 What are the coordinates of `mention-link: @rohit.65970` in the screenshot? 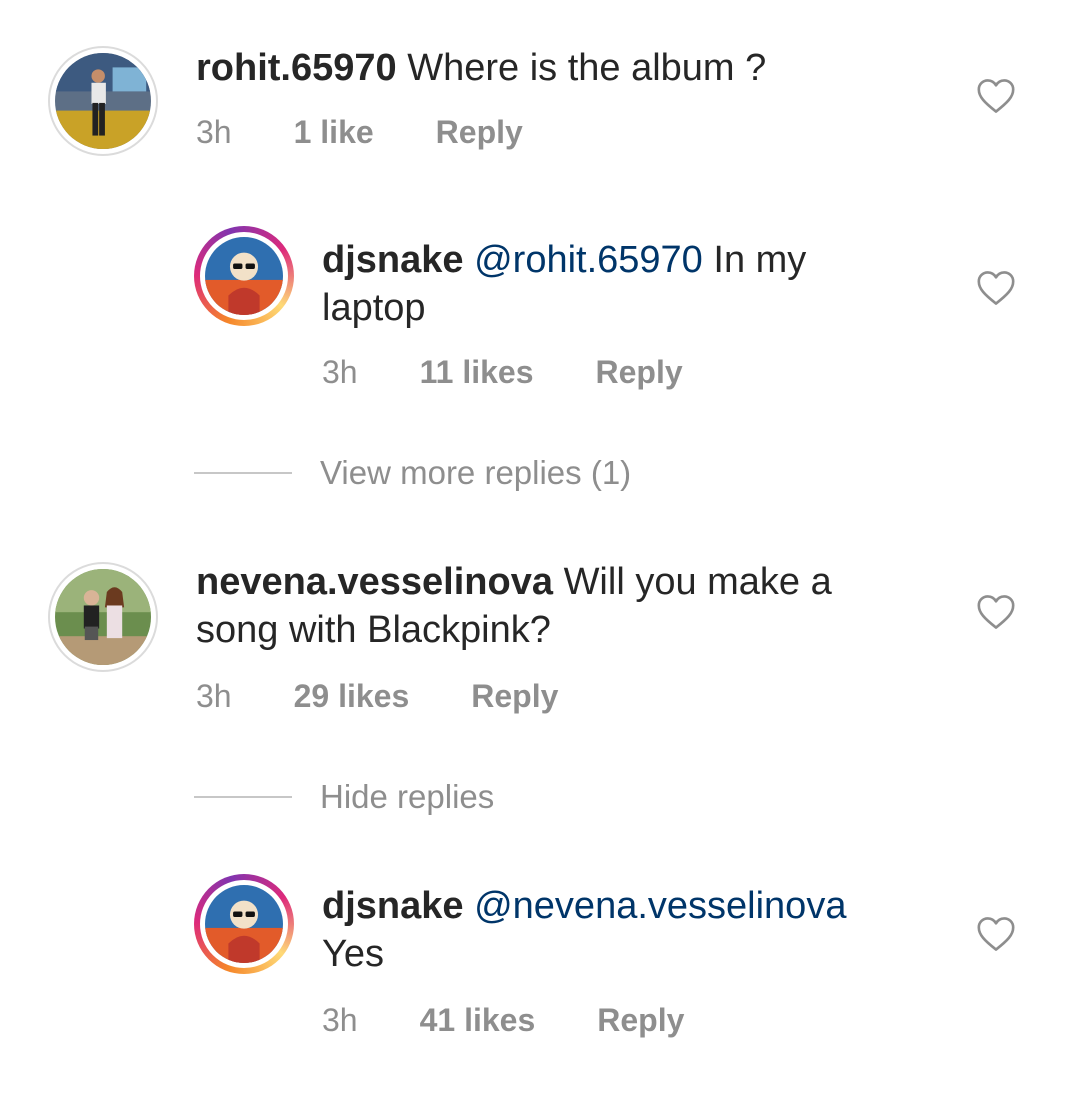 It's located at (588, 260).